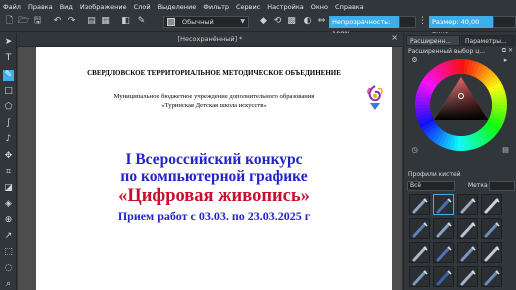  I want to click on rect-select-icon: ⬚, so click(8, 252).